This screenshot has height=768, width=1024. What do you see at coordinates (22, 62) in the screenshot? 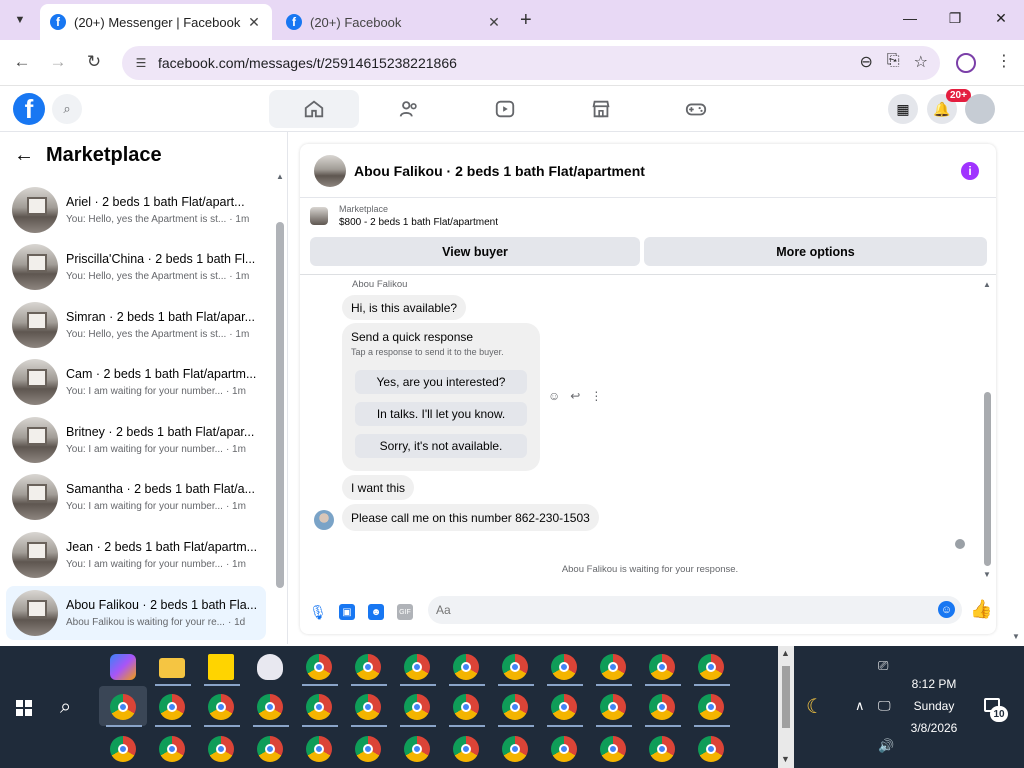
I see `back-icon: ←` at bounding box center [22, 62].